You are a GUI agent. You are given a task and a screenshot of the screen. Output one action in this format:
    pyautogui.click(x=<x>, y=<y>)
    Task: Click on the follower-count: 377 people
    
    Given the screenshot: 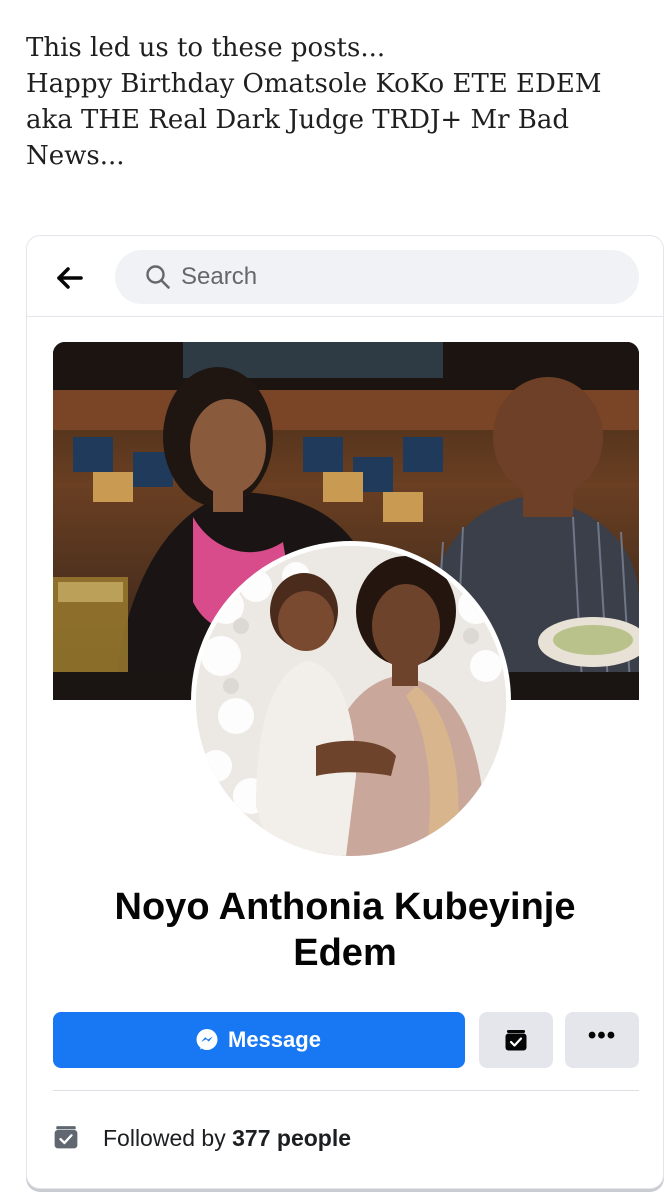 What is the action you would take?
    pyautogui.click(x=292, y=1138)
    